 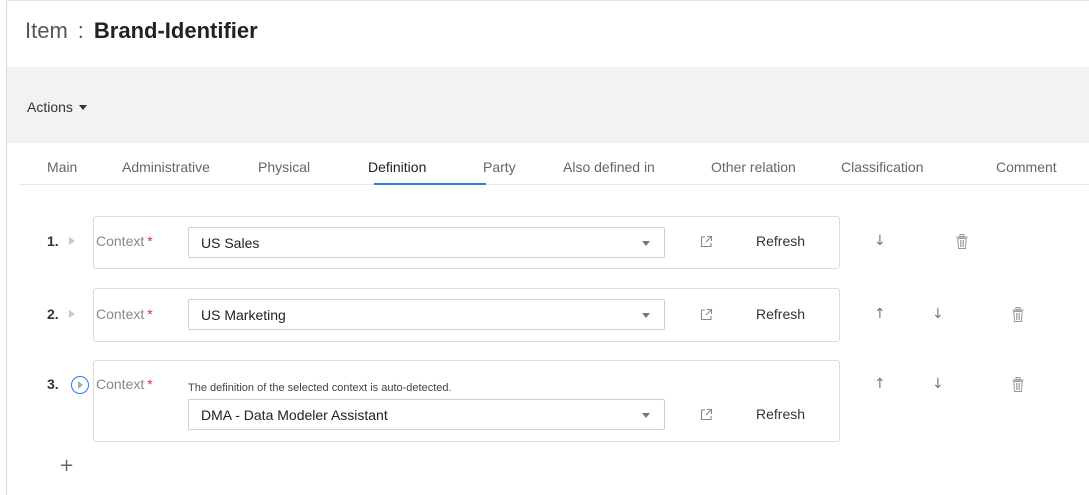 What do you see at coordinates (882, 167) in the screenshot?
I see `tab-classification: Classification` at bounding box center [882, 167].